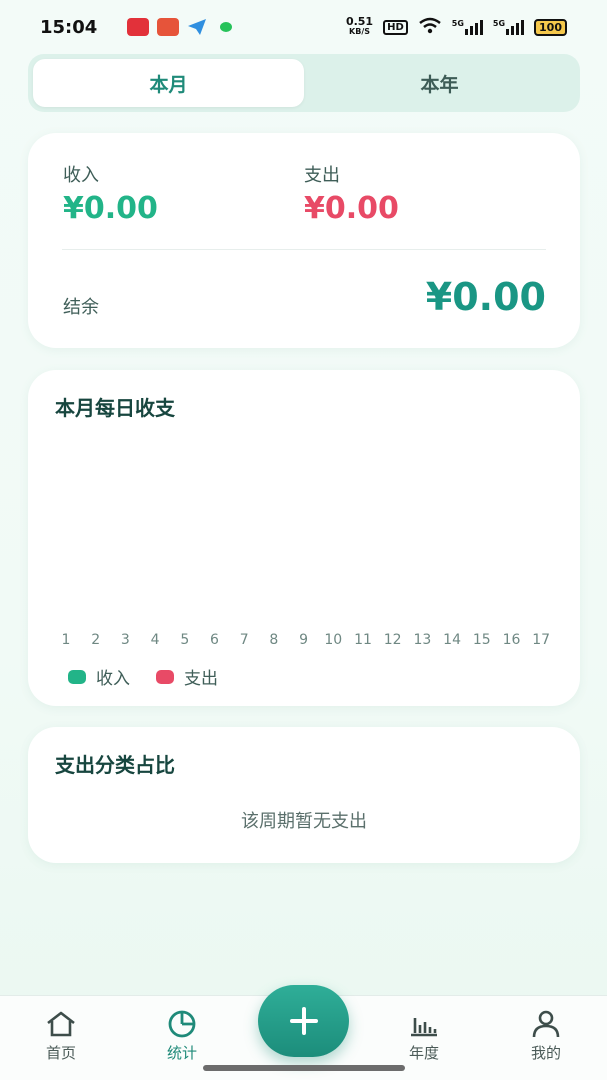 Image resolution: width=607 pixels, height=1080 pixels. I want to click on legend-swatch-expense, so click(165, 676).